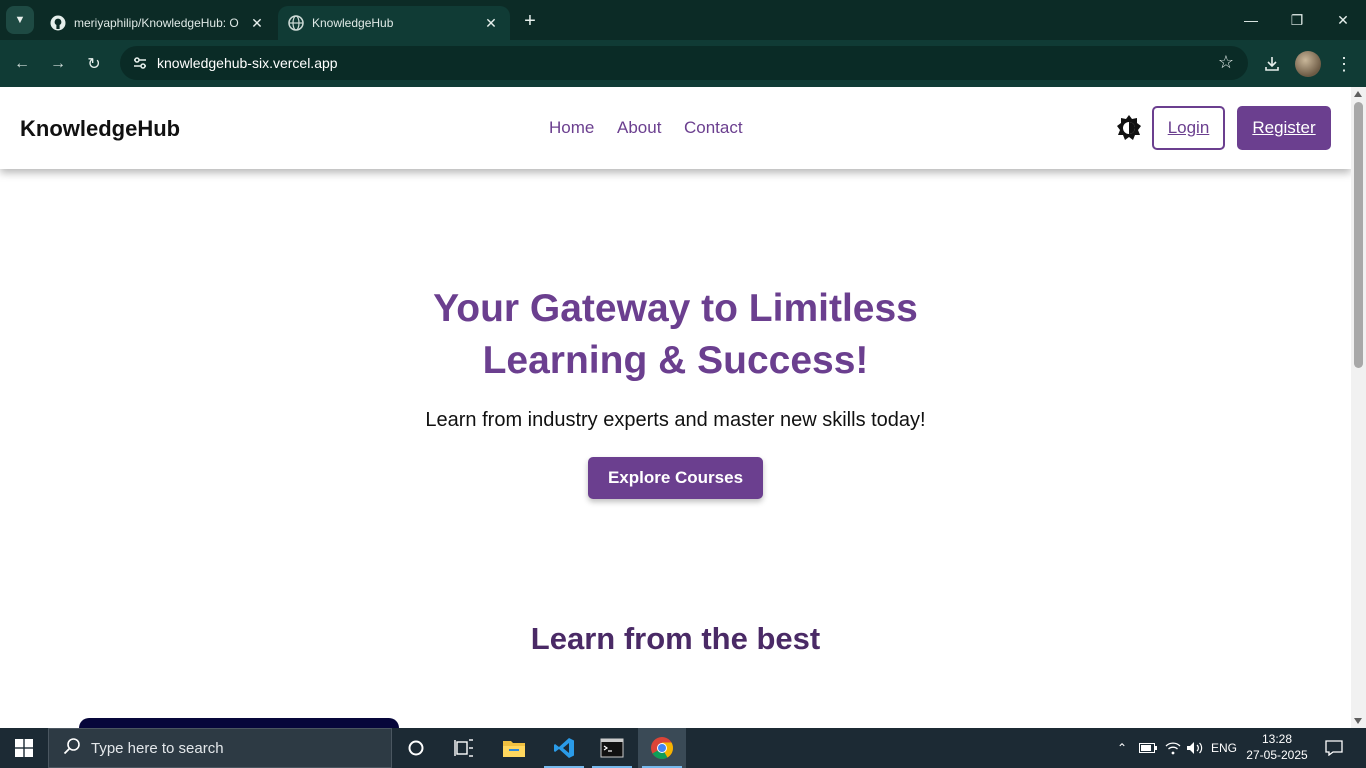  I want to click on download-icon, so click(1272, 64).